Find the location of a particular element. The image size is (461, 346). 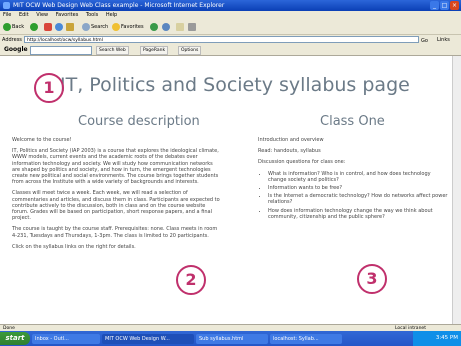

google-toolbar: Google Search Web PageRank Options is located at coordinates (230, 50).